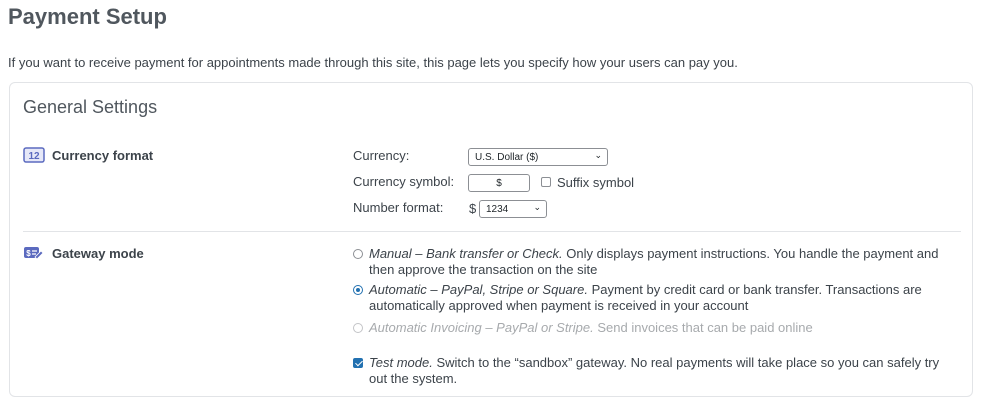 The image size is (984, 409). I want to click on svg-text: 12, so click(34, 156).